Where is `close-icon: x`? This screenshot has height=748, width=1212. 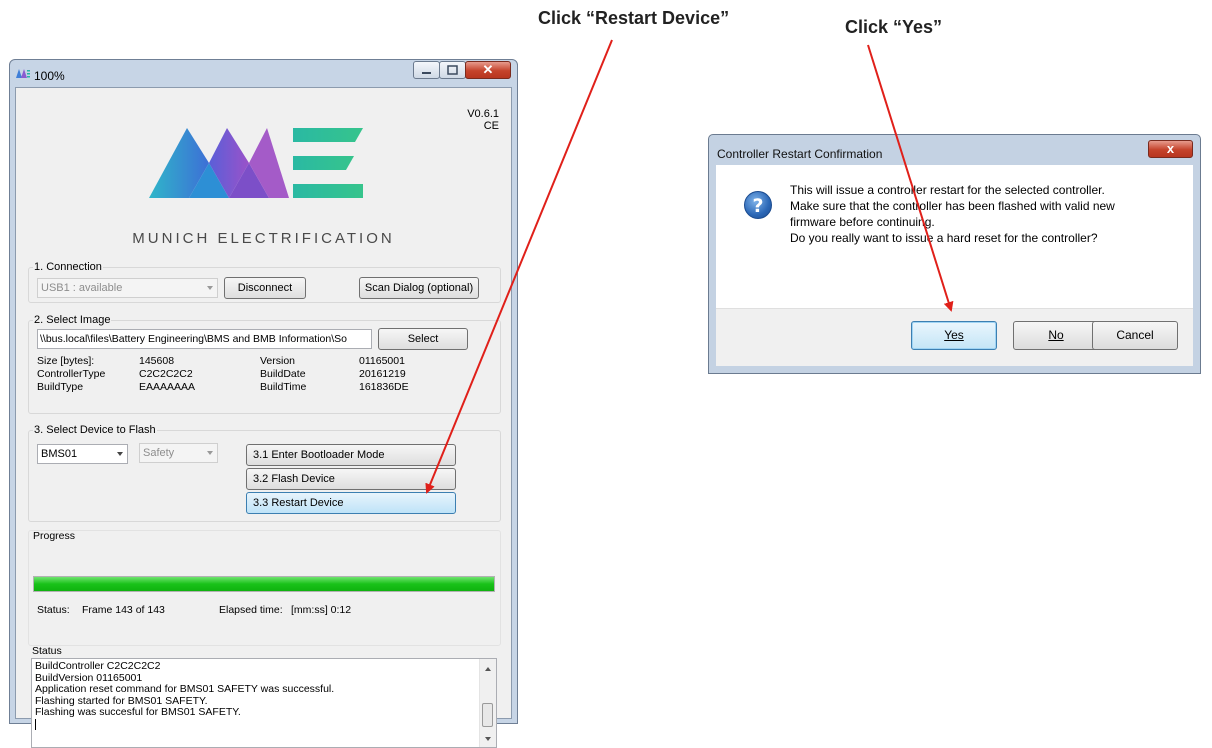 close-icon: x is located at coordinates (1170, 148).